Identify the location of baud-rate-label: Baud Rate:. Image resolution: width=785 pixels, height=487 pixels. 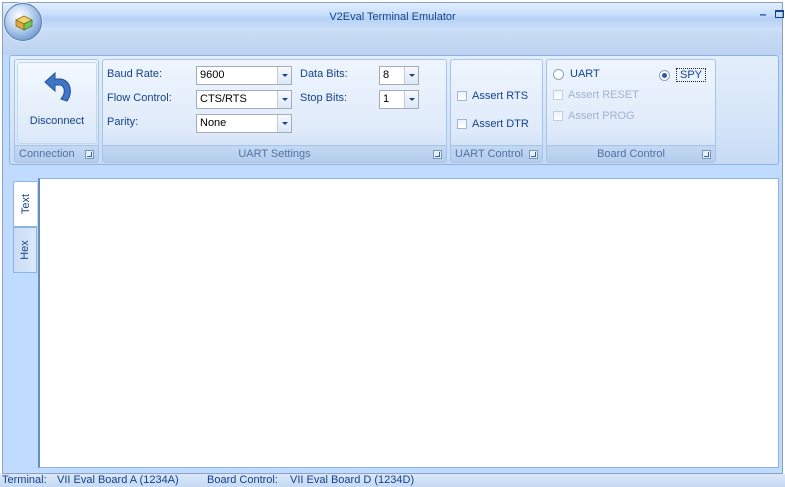
(135, 74).